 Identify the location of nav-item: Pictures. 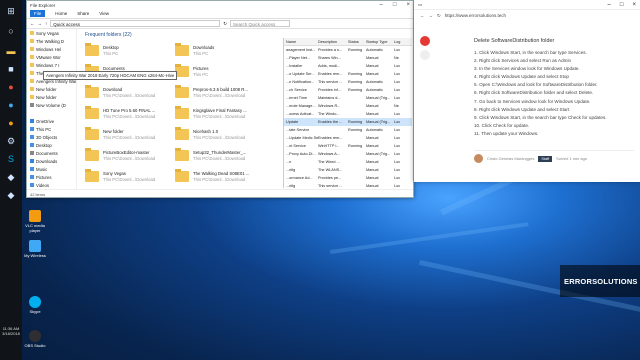
(51, 177).